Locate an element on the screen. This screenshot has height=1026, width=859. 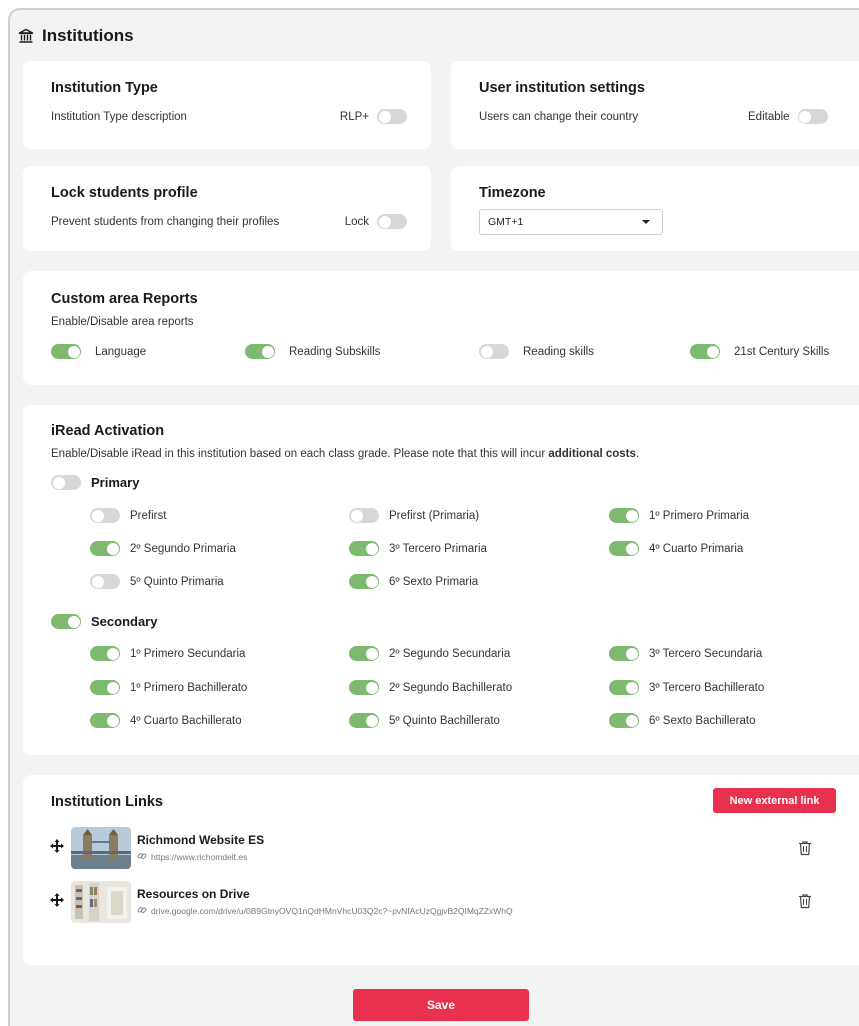
grade-item: 1º Primero Bachillerato is located at coordinates (168, 687).